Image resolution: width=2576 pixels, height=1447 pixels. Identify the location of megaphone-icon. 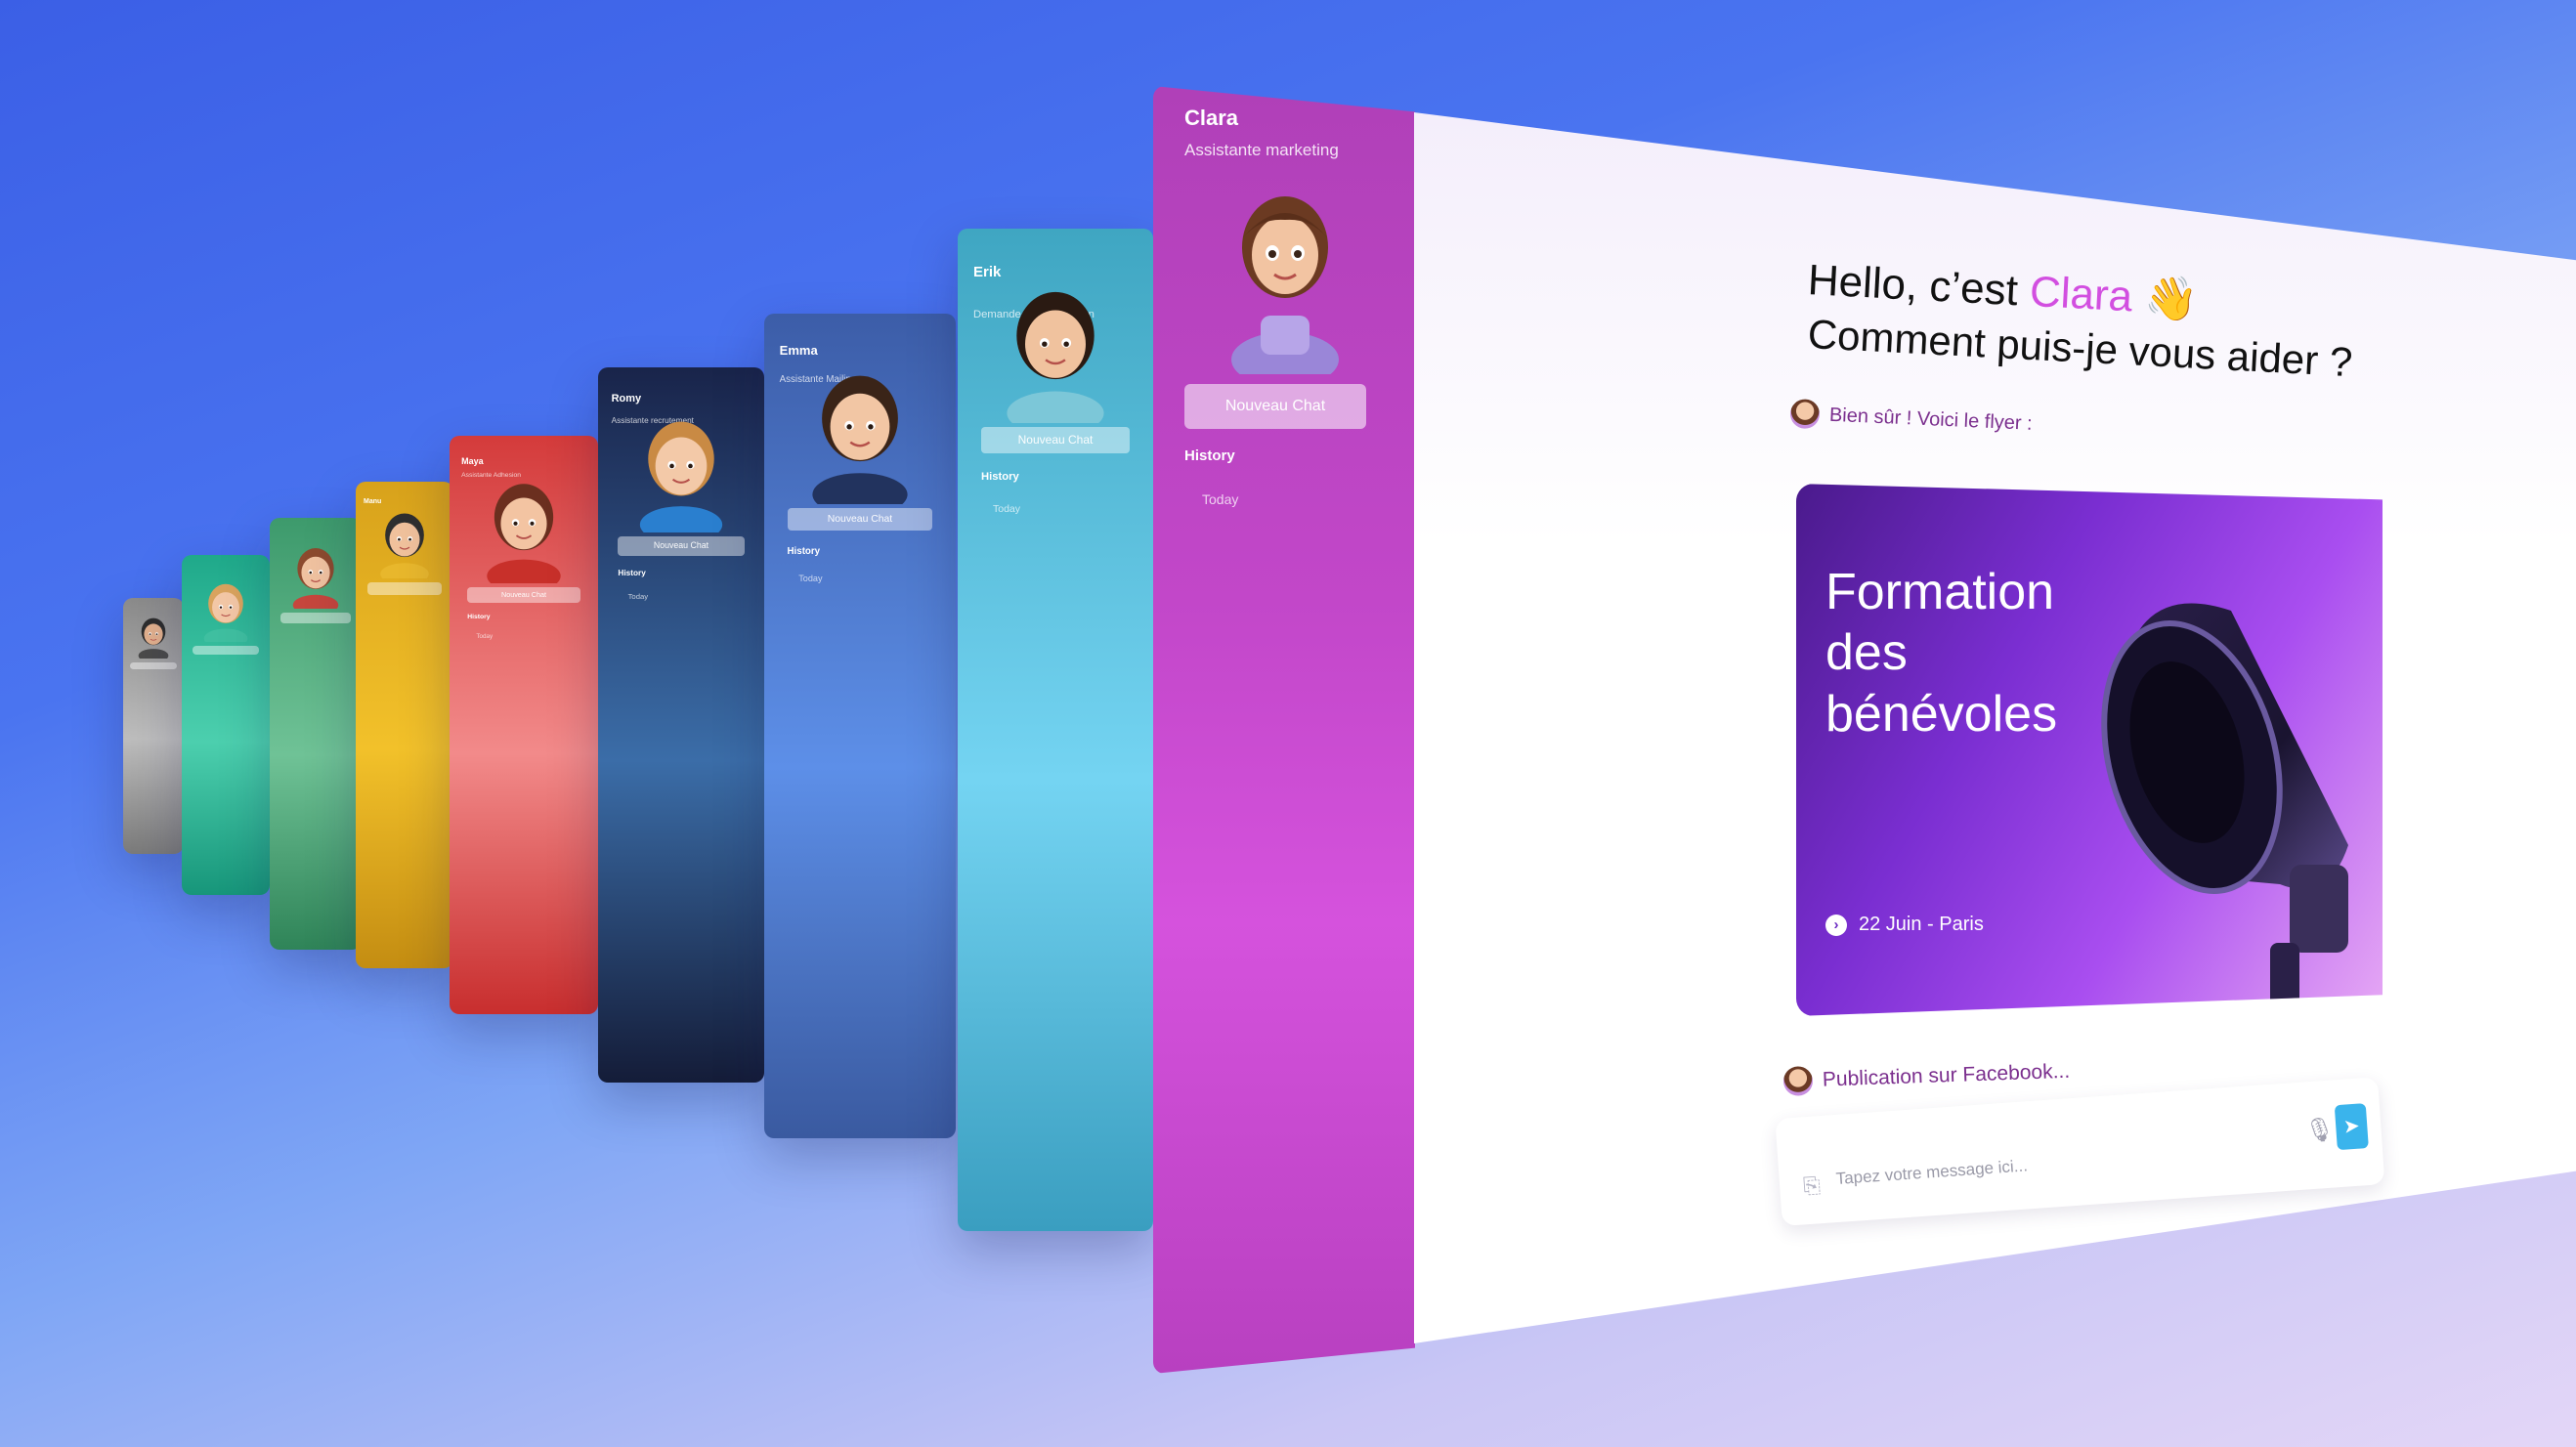
(2231, 784).